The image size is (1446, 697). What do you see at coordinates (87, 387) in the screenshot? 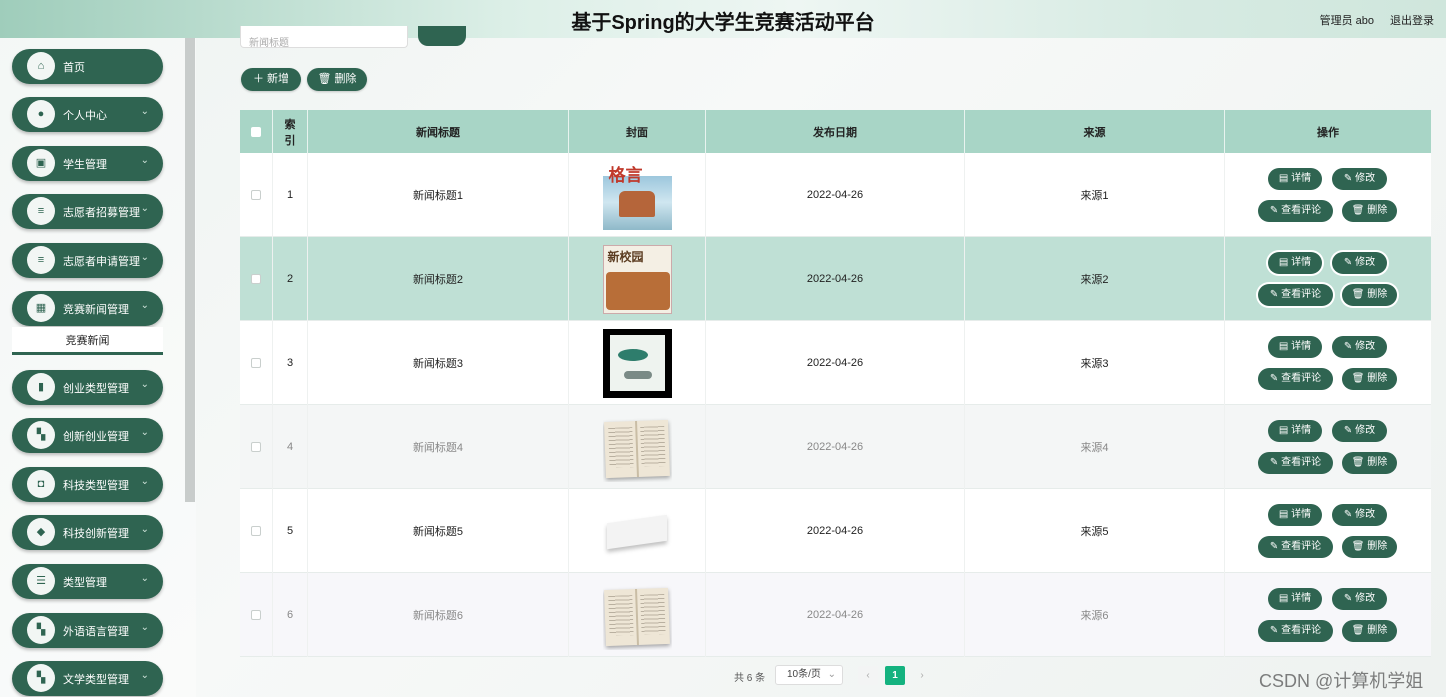
I see `sidebar-item-6: ▮ 创业类型管理 ⌄` at bounding box center [87, 387].